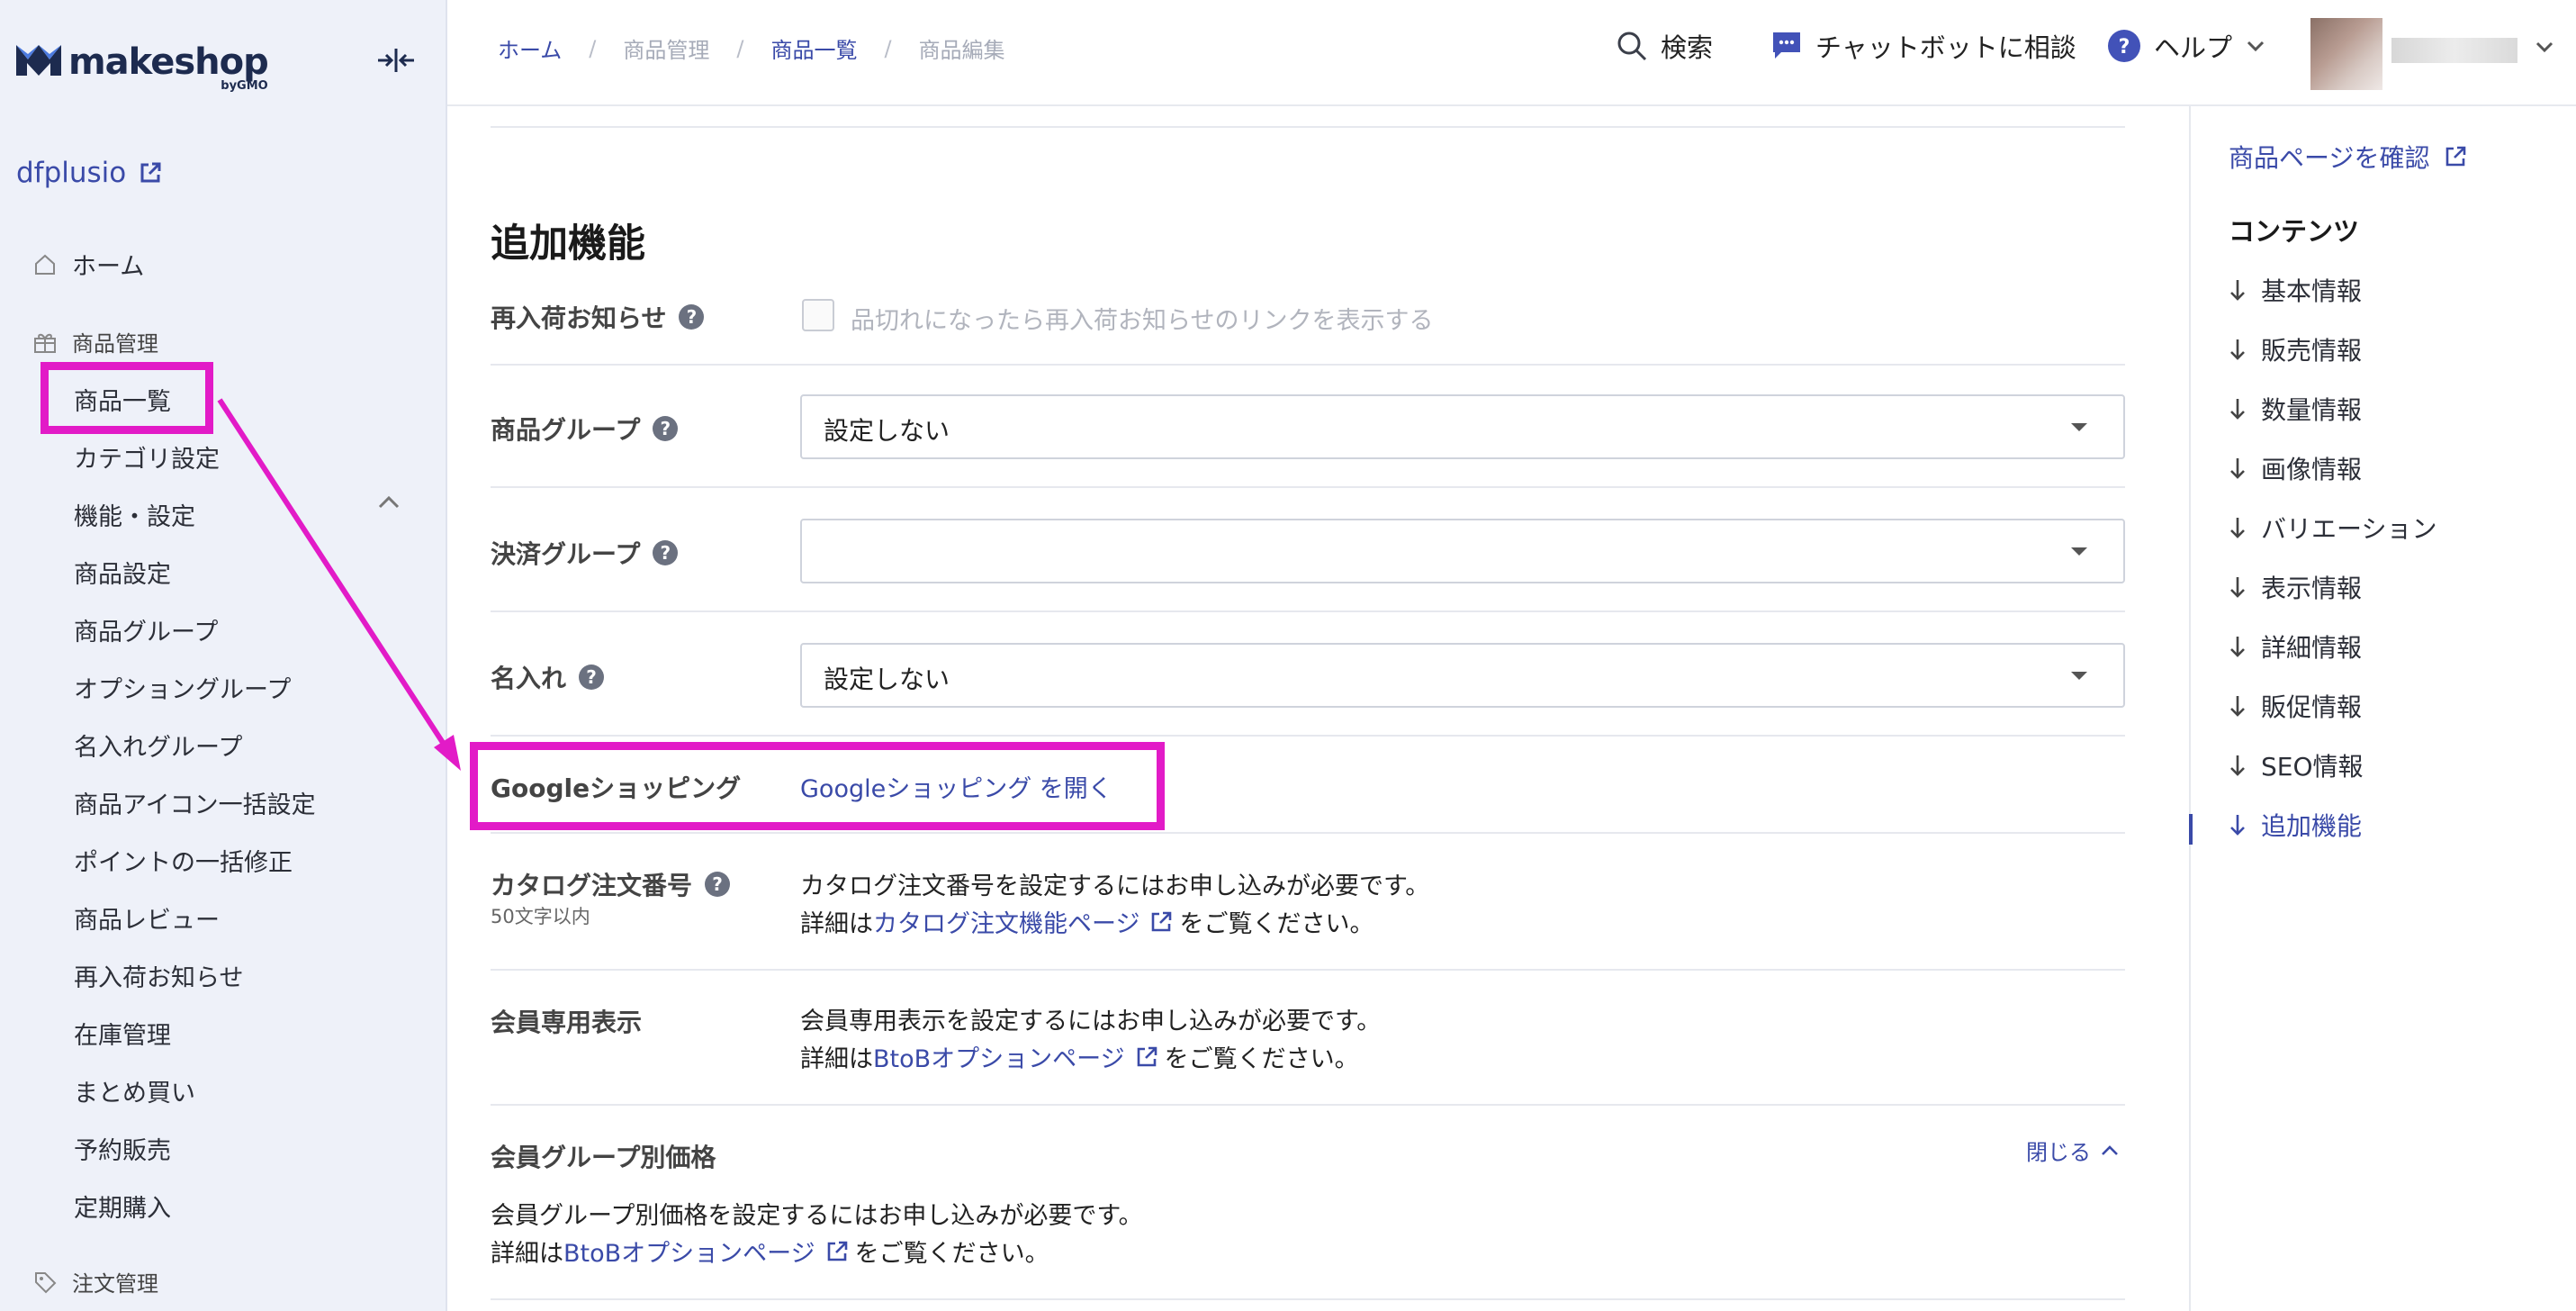 The height and width of the screenshot is (1311, 2576). I want to click on member-group-price-detail-prefix: 詳細は, so click(527, 1254).